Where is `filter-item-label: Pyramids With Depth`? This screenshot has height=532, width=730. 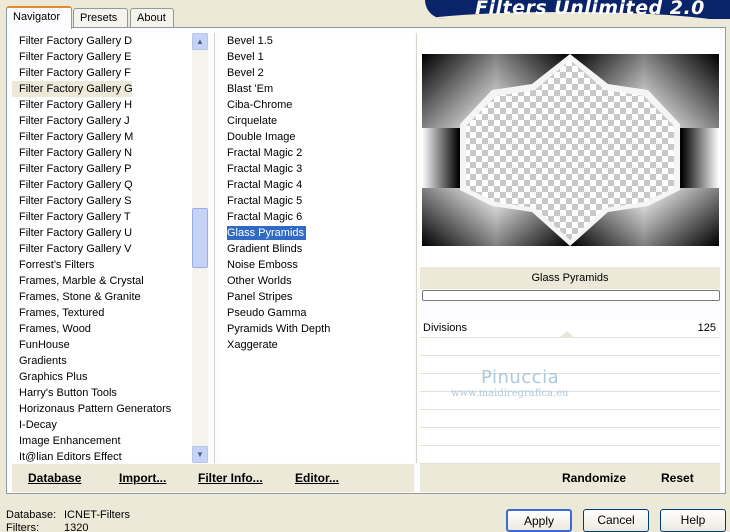 filter-item-label: Pyramids With Depth is located at coordinates (279, 329).